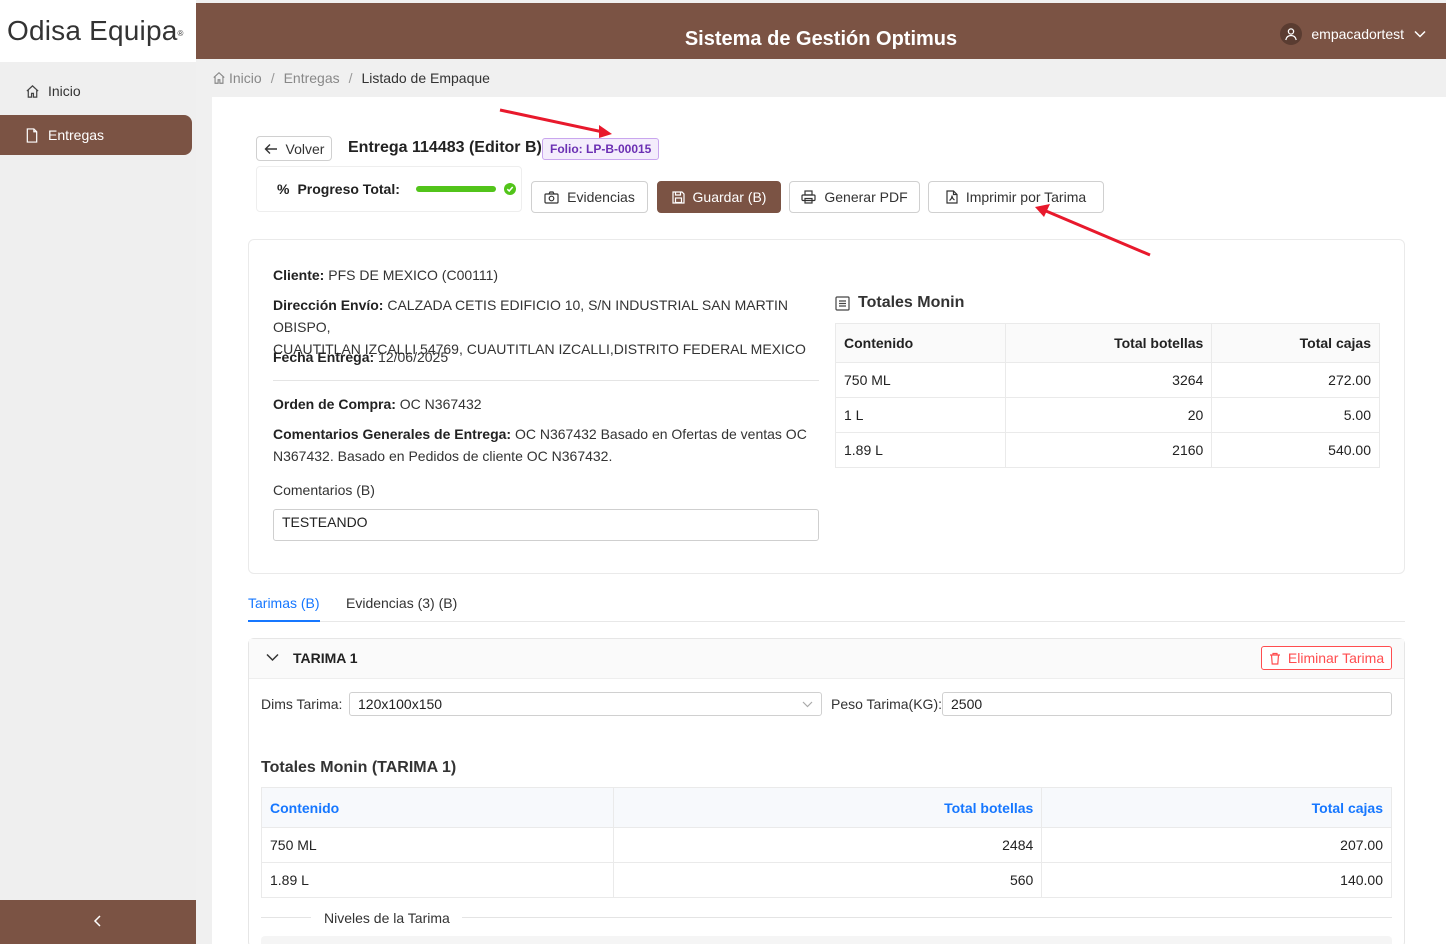  Describe the element at coordinates (286, 917) in the screenshot. I see `niveles-divider-left` at that location.